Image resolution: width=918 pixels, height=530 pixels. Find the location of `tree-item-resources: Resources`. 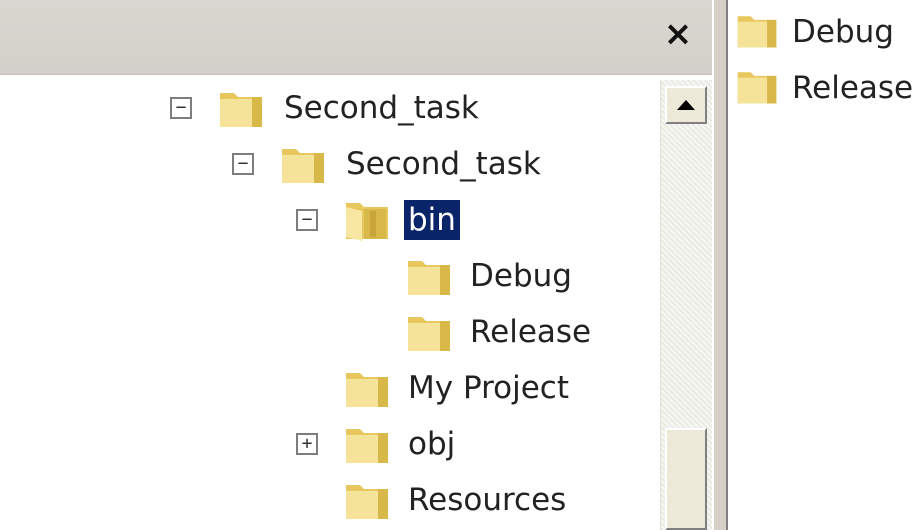

tree-item-resources: Resources is located at coordinates (310, 500).